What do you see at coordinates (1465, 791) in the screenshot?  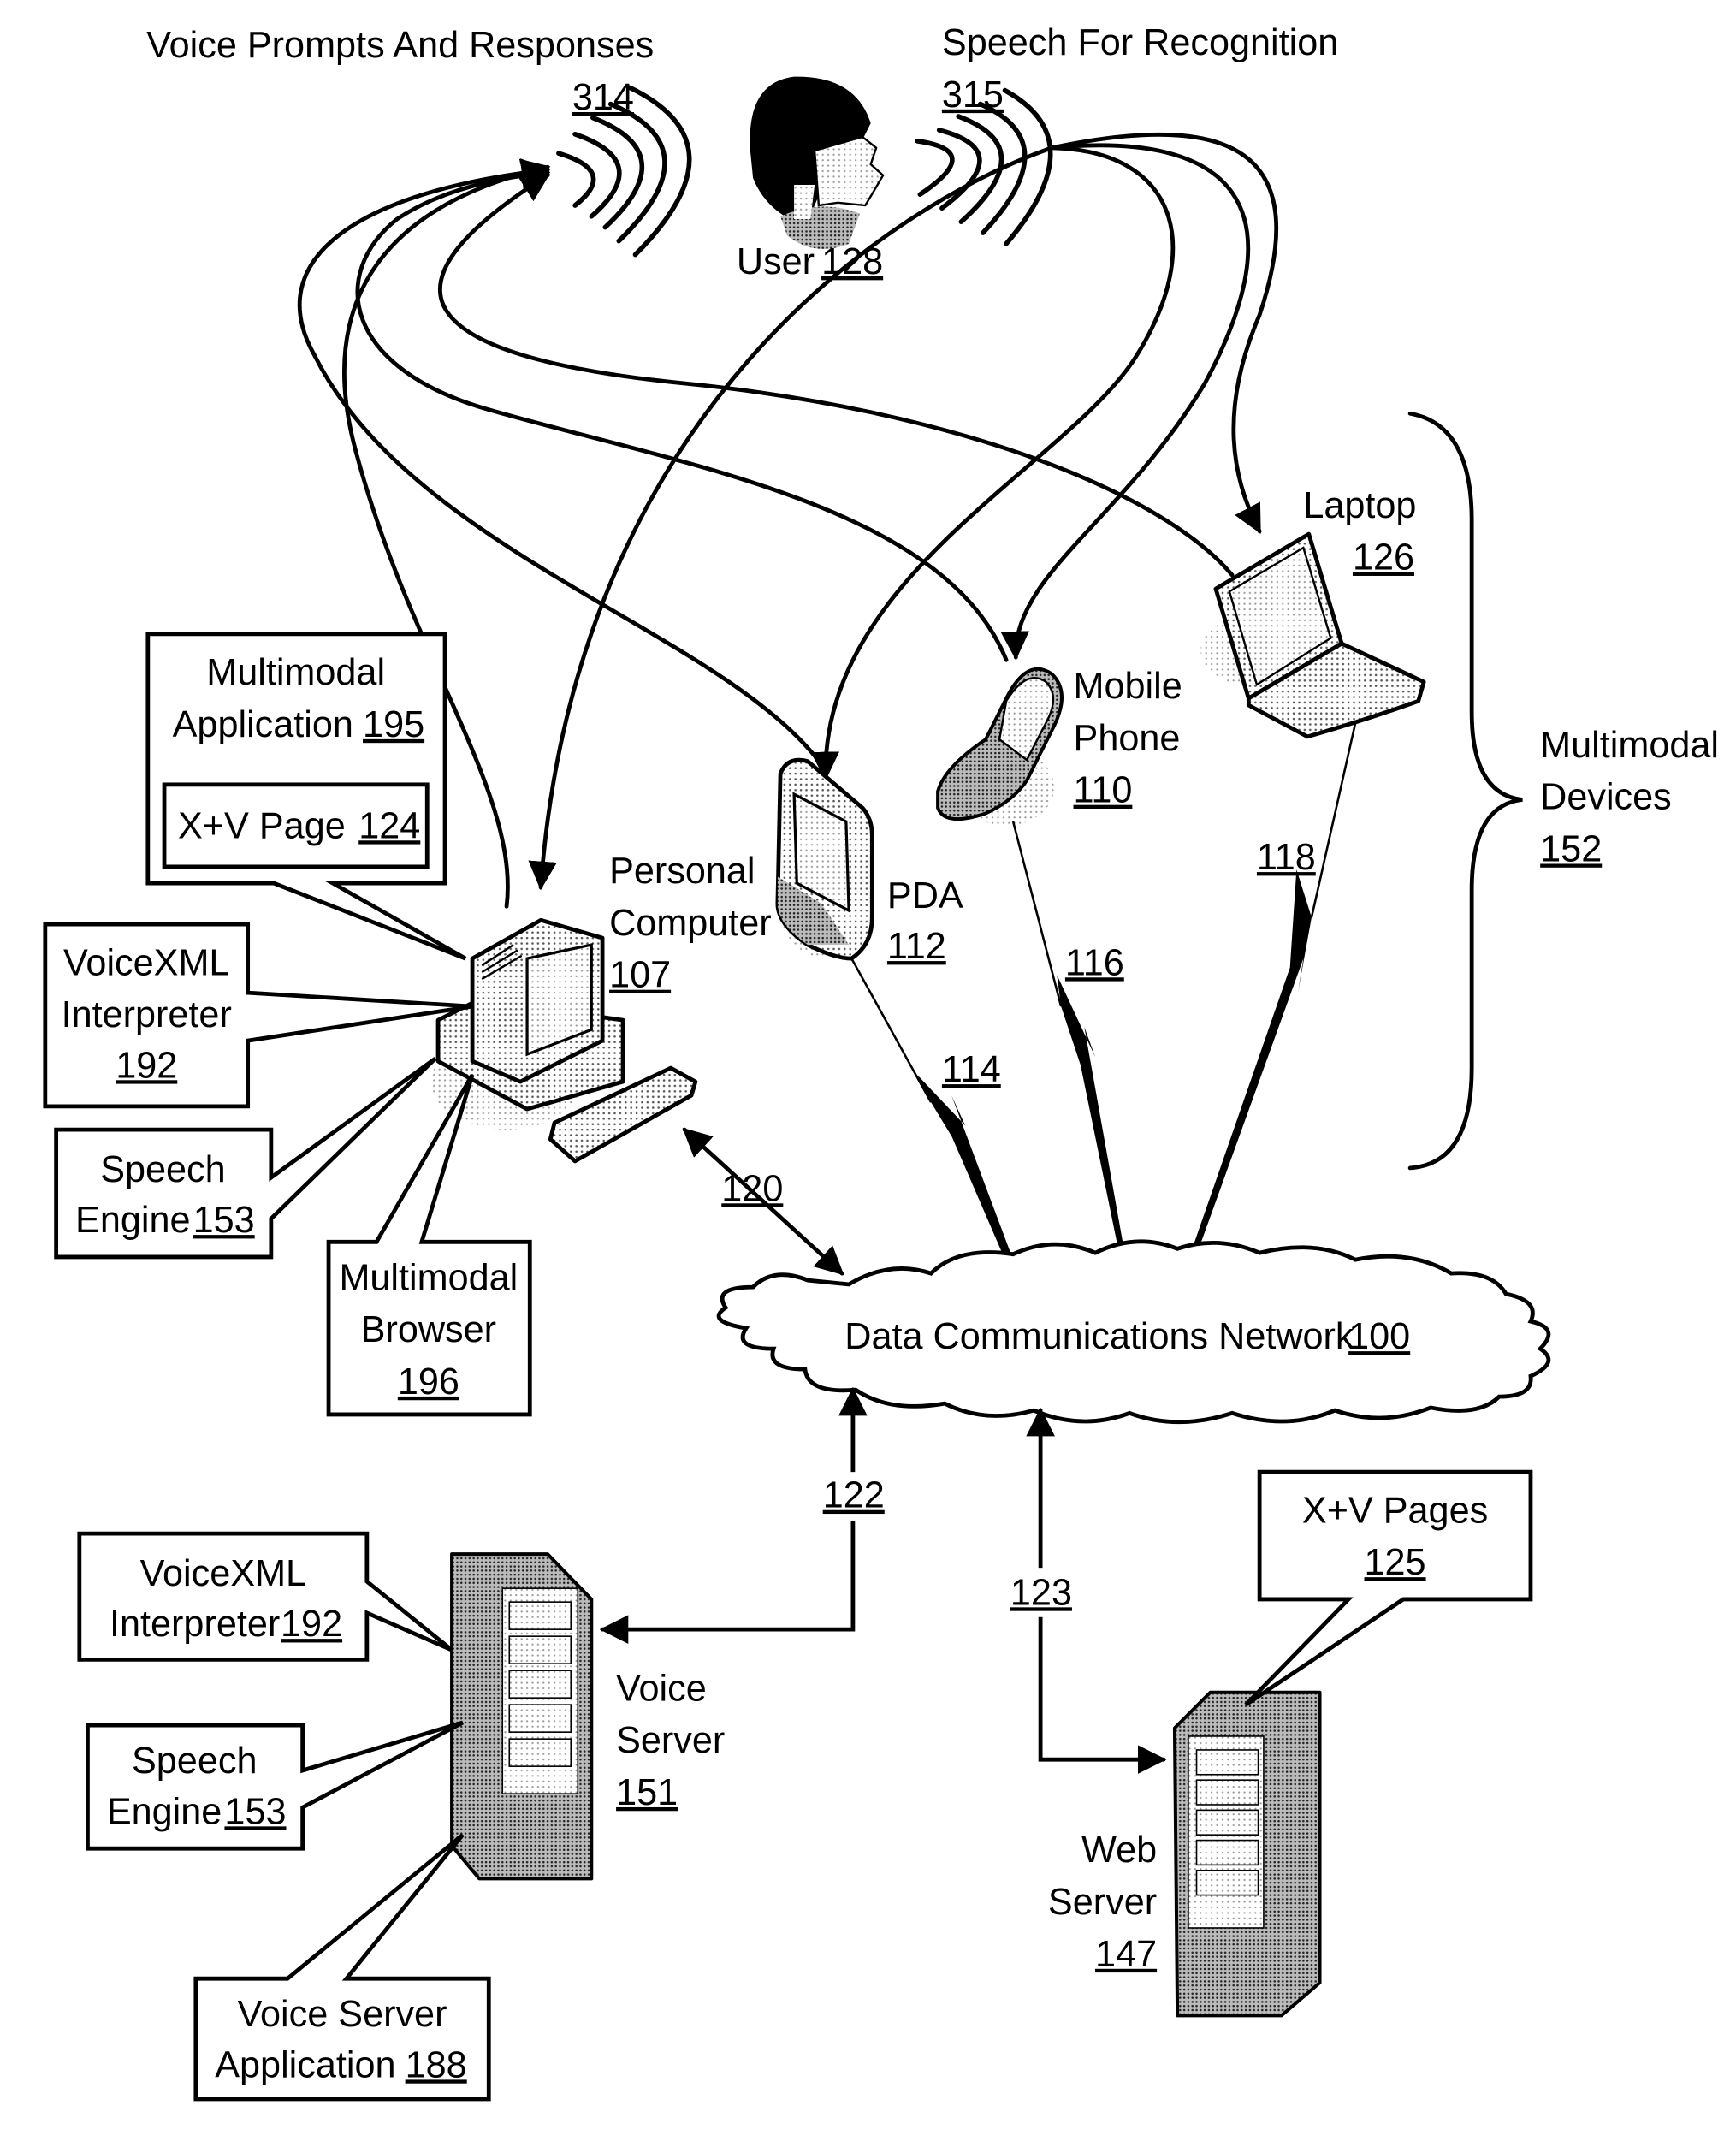 I see `multimodal-devices-brace` at bounding box center [1465, 791].